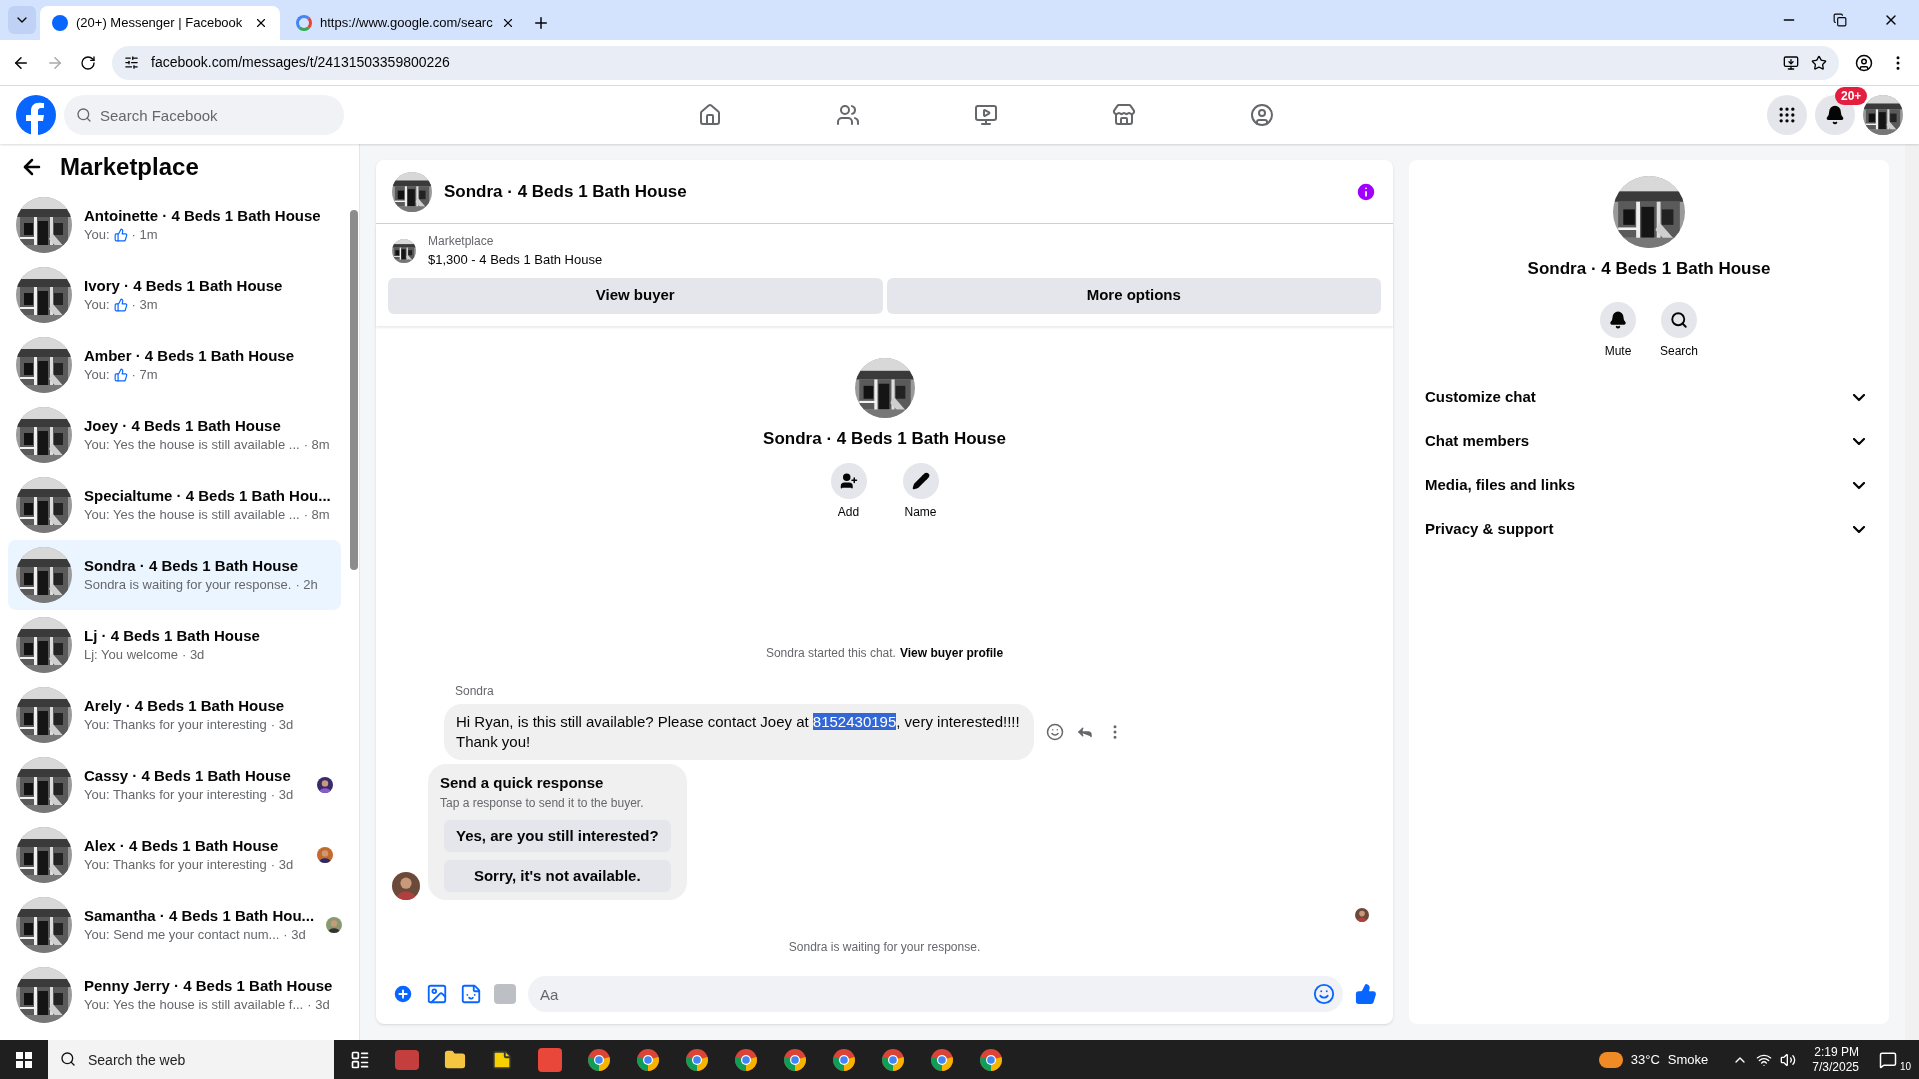 This screenshot has width=1919, height=1079. Describe the element at coordinates (1851, 96) in the screenshot. I see `notification-badge: 20+` at that location.